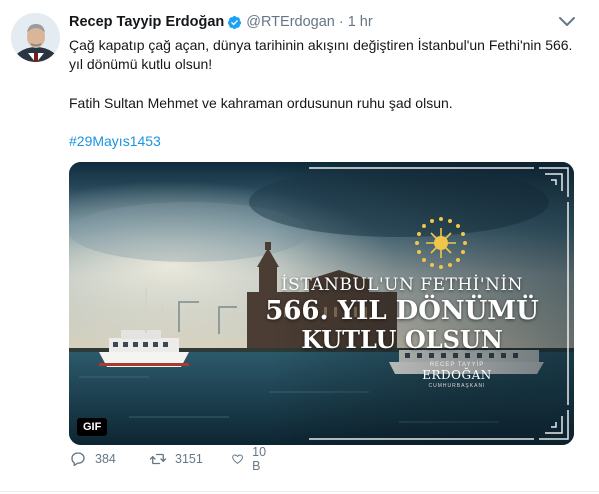  Describe the element at coordinates (189, 459) in the screenshot. I see `retweet-count: 3151` at that location.